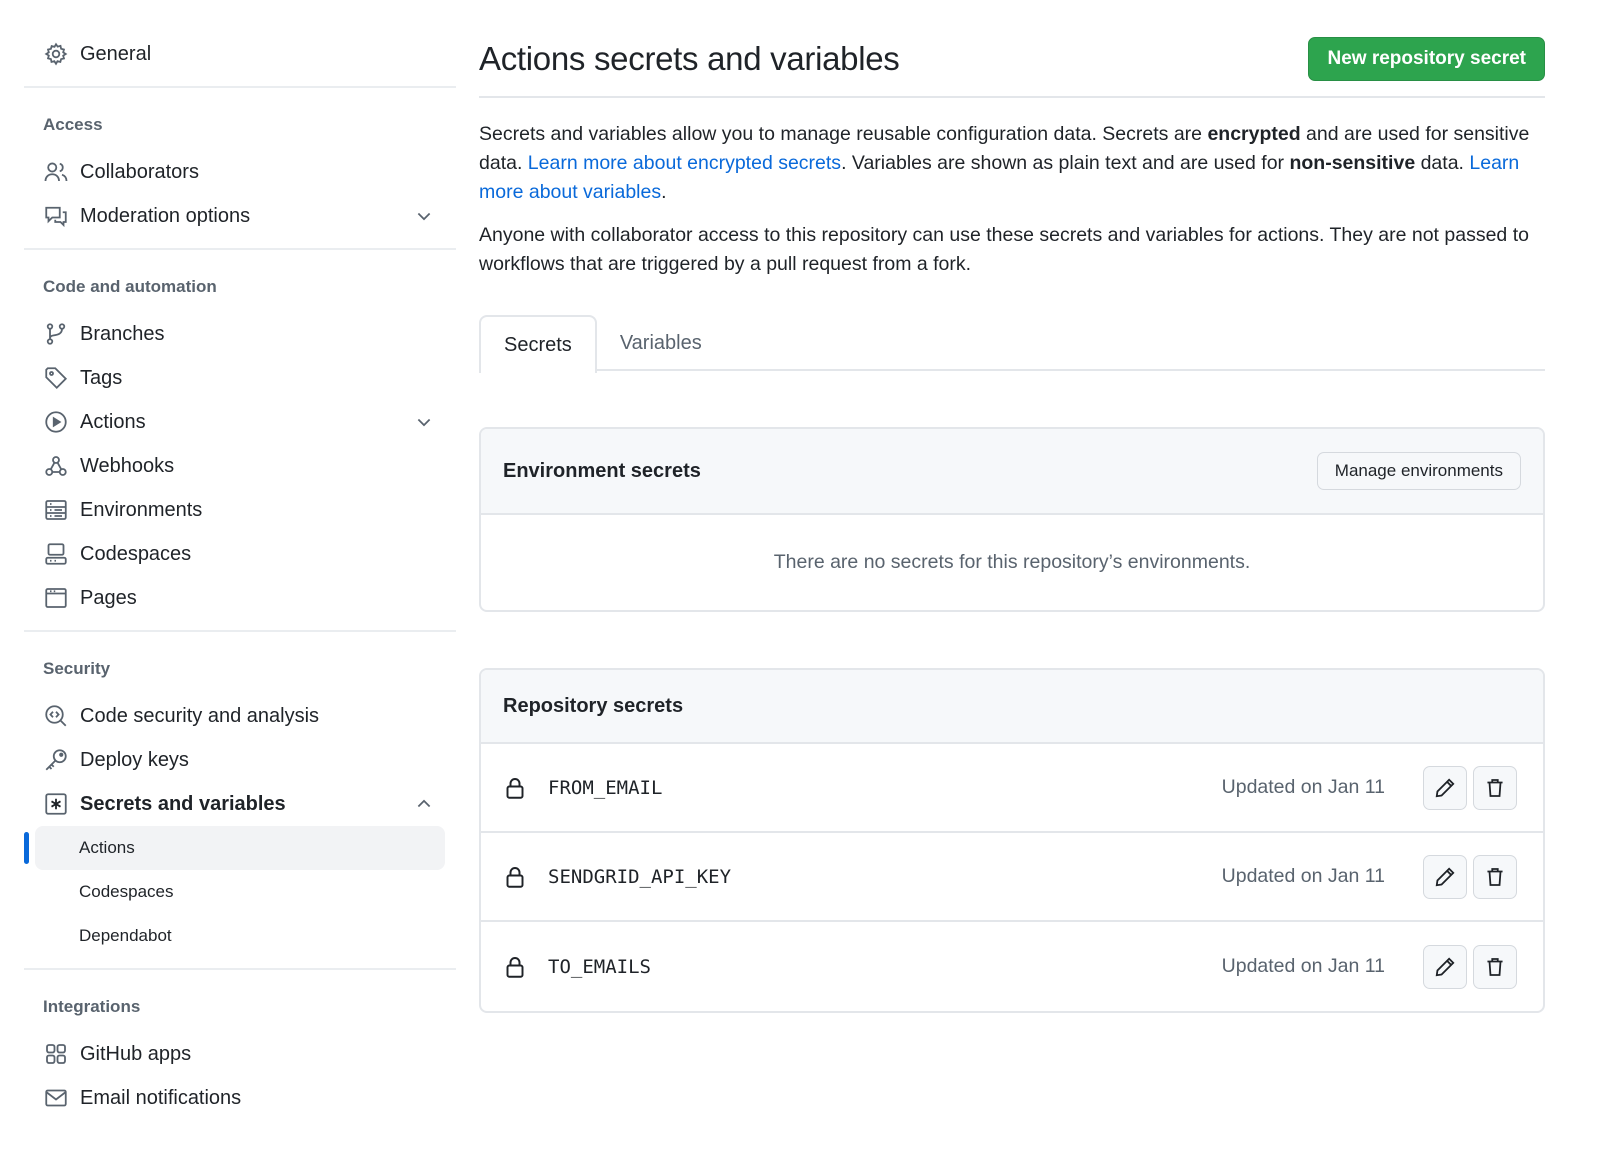 This screenshot has width=1600, height=1157. Describe the element at coordinates (101, 377) in the screenshot. I see `sidebar-item-label: Tags` at that location.